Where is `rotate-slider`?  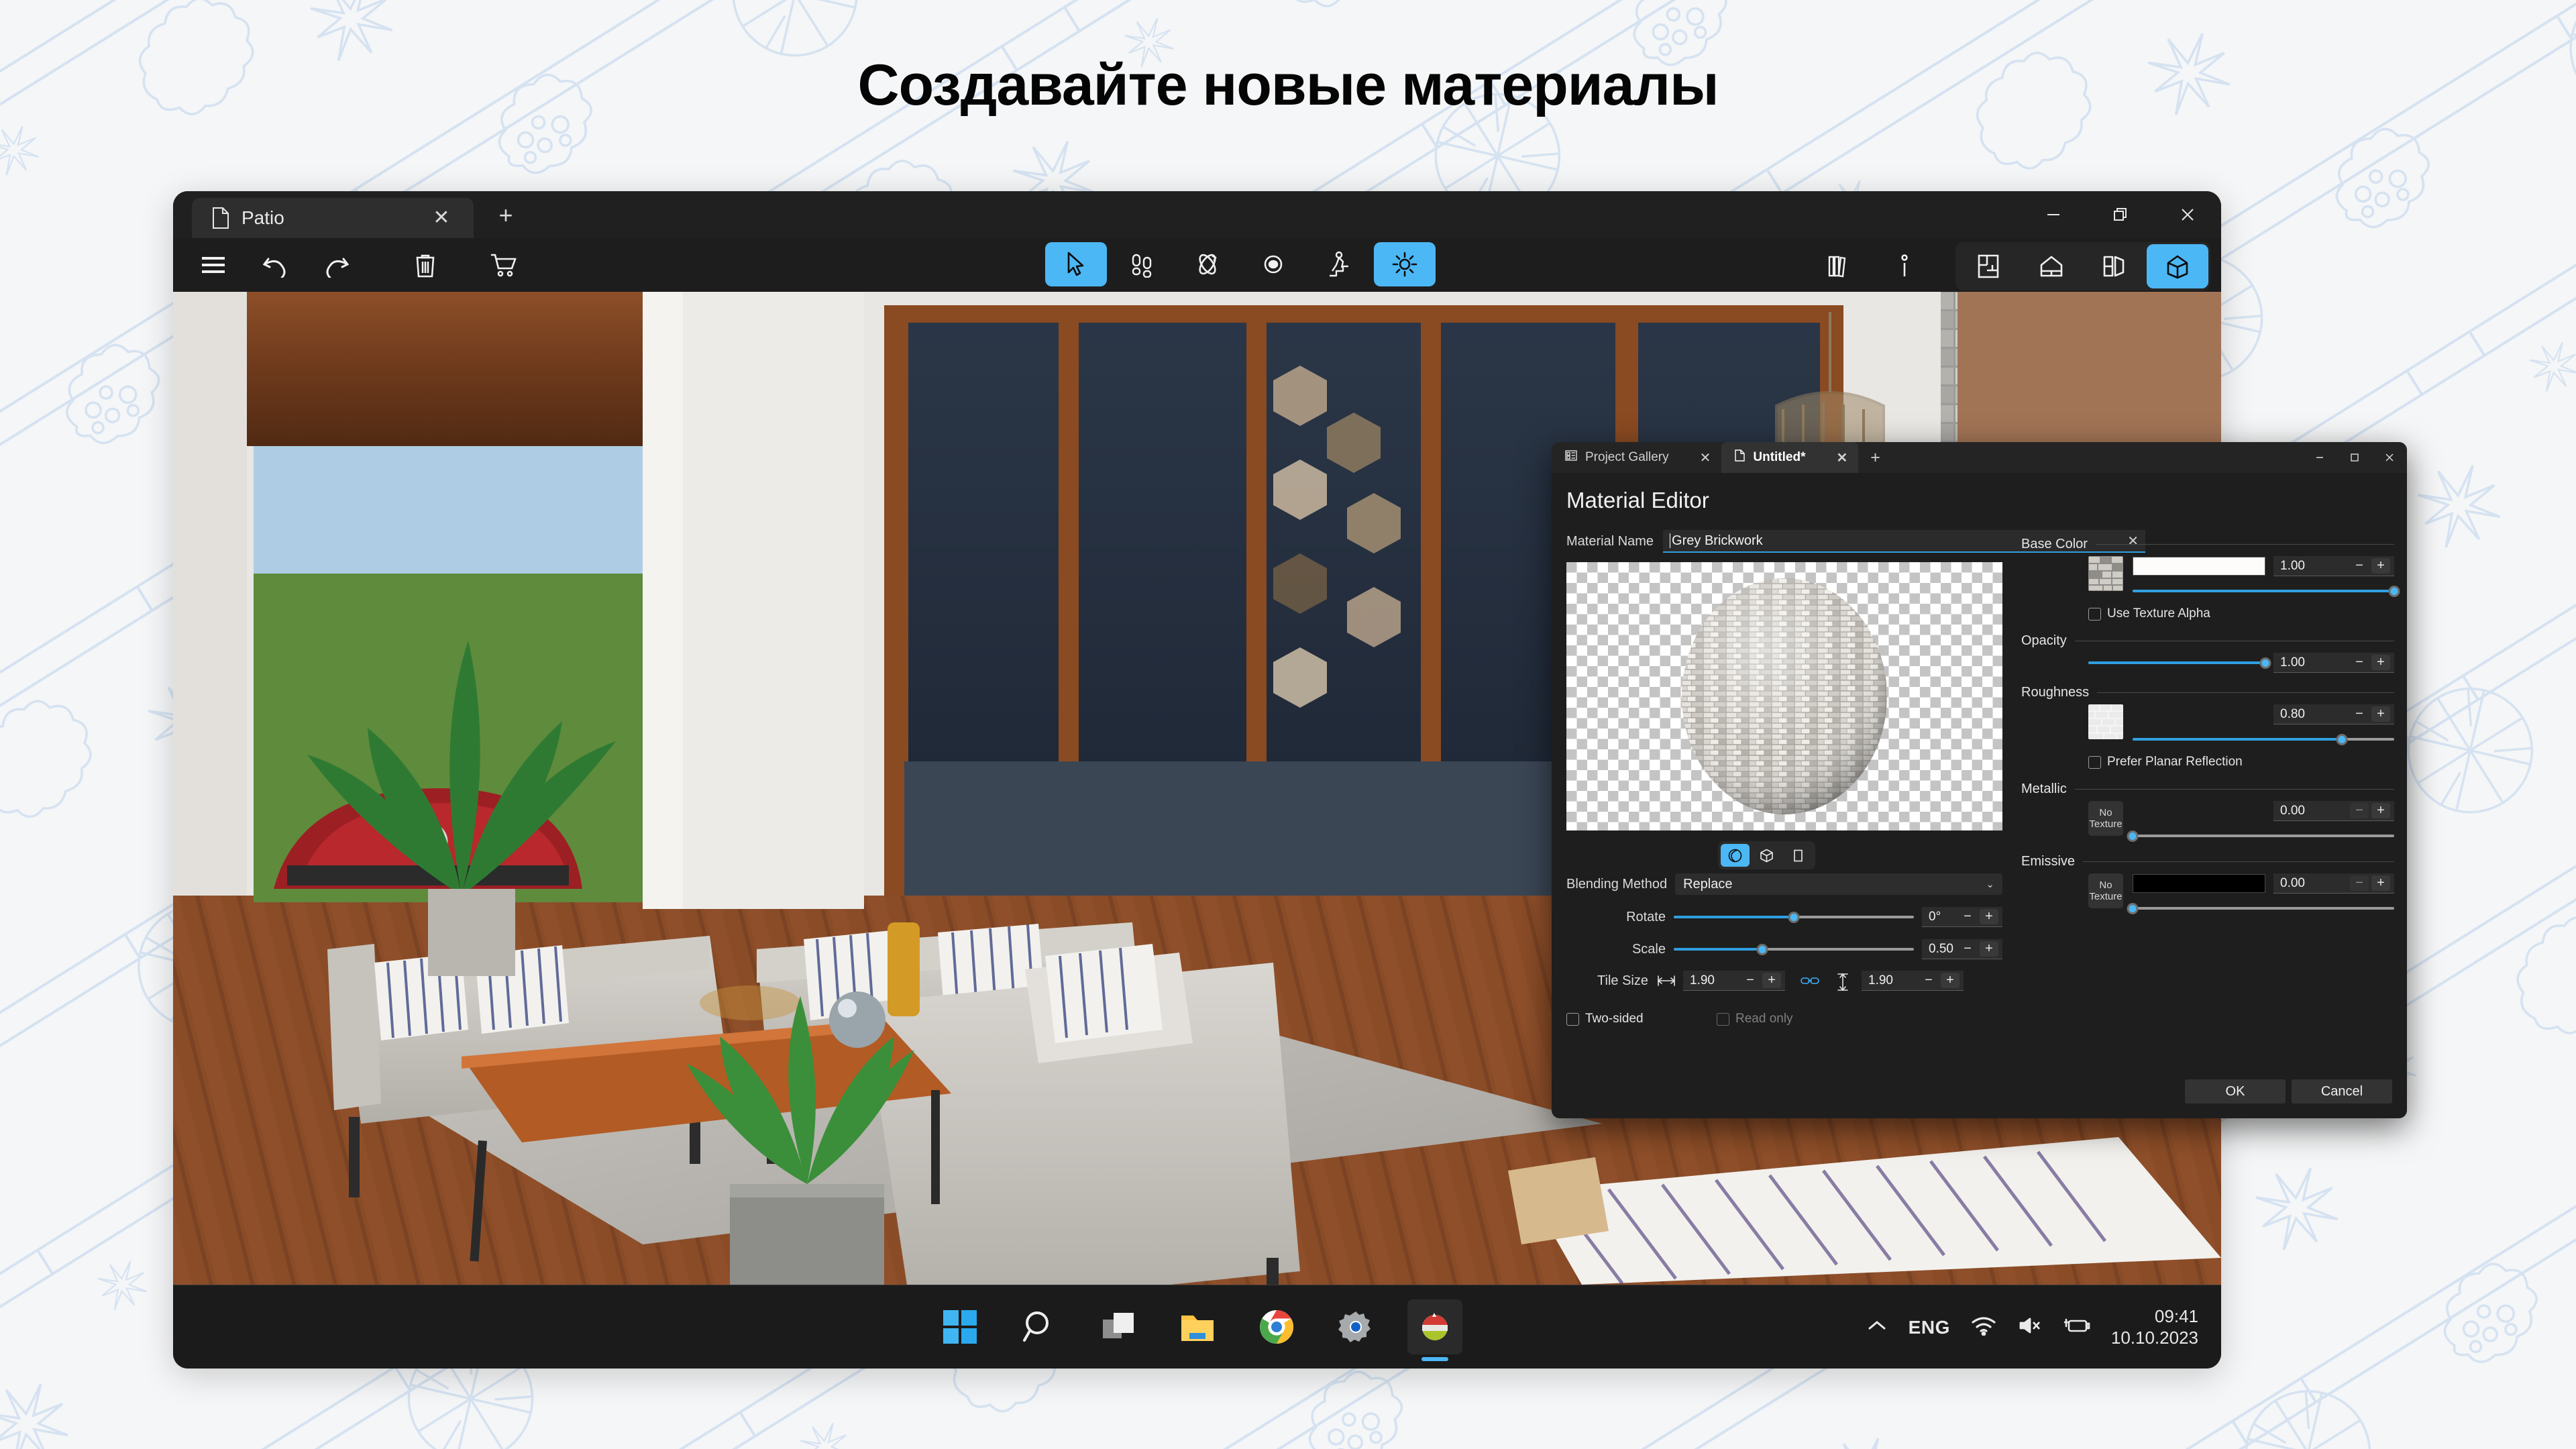
rotate-slider is located at coordinates (1794, 917).